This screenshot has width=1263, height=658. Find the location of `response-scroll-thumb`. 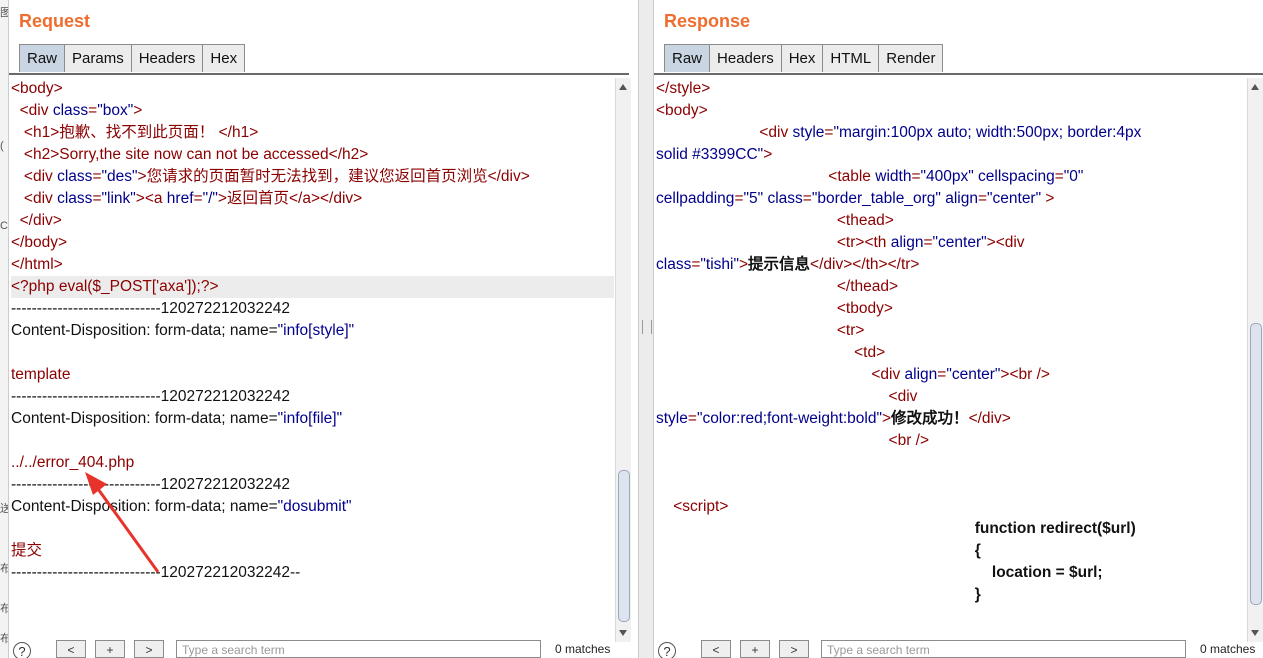

response-scroll-thumb is located at coordinates (1256, 464).